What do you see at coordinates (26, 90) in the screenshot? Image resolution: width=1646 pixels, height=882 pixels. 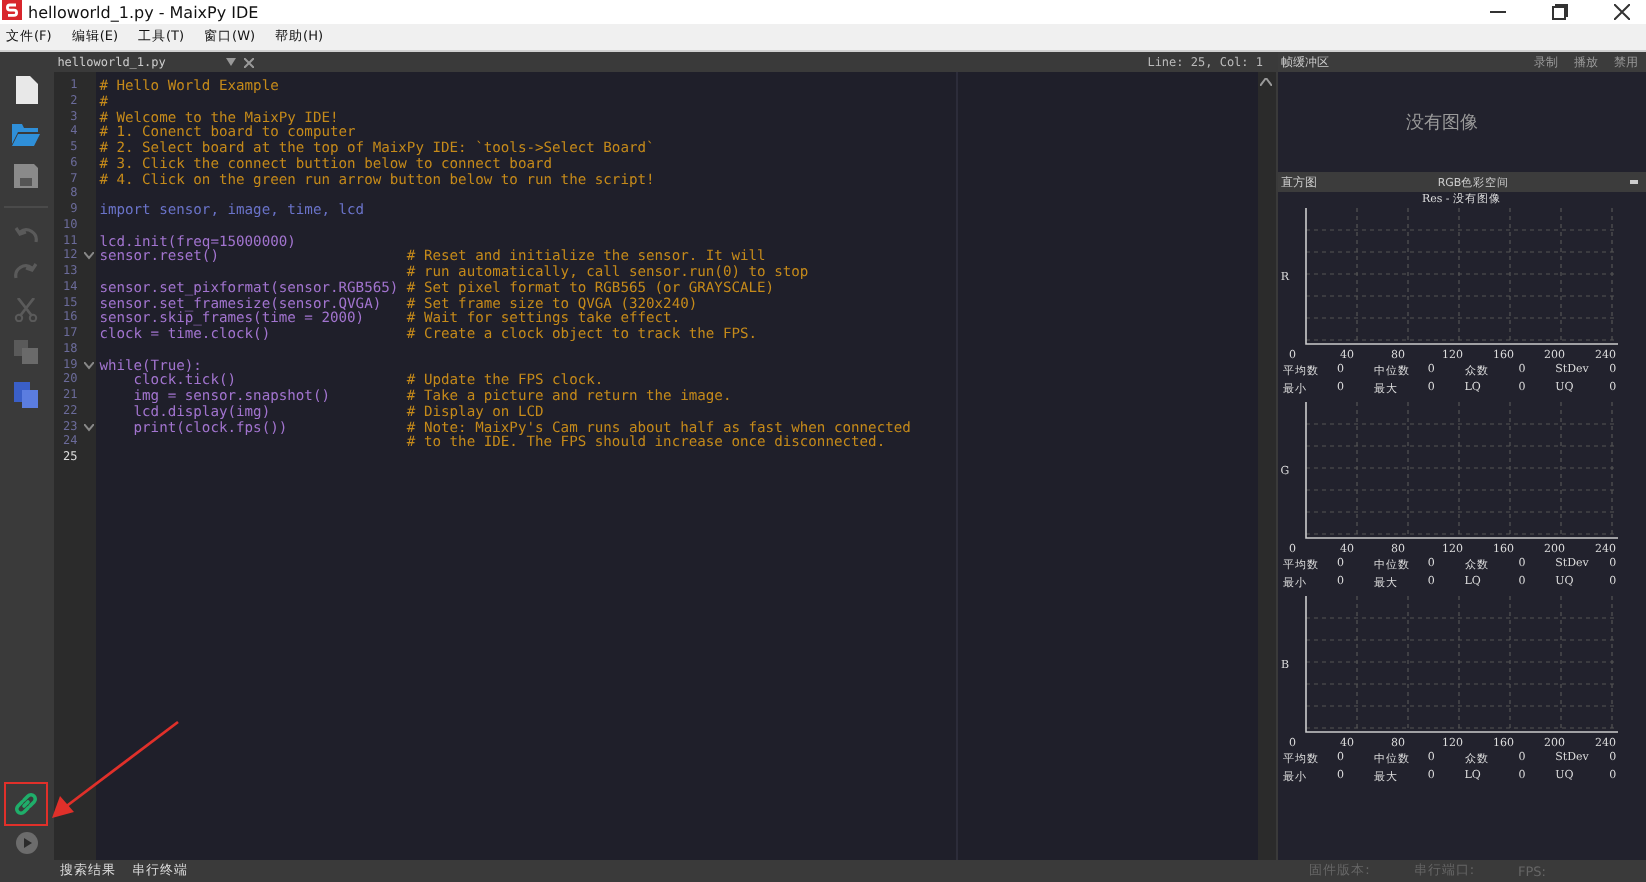 I see `new-file-icon` at bounding box center [26, 90].